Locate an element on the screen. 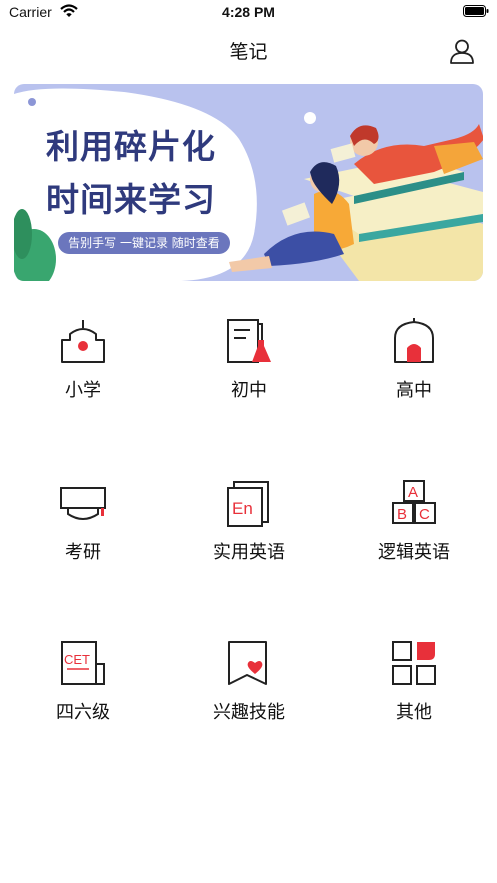  category-primary-school: 小学 is located at coordinates (83, 365).